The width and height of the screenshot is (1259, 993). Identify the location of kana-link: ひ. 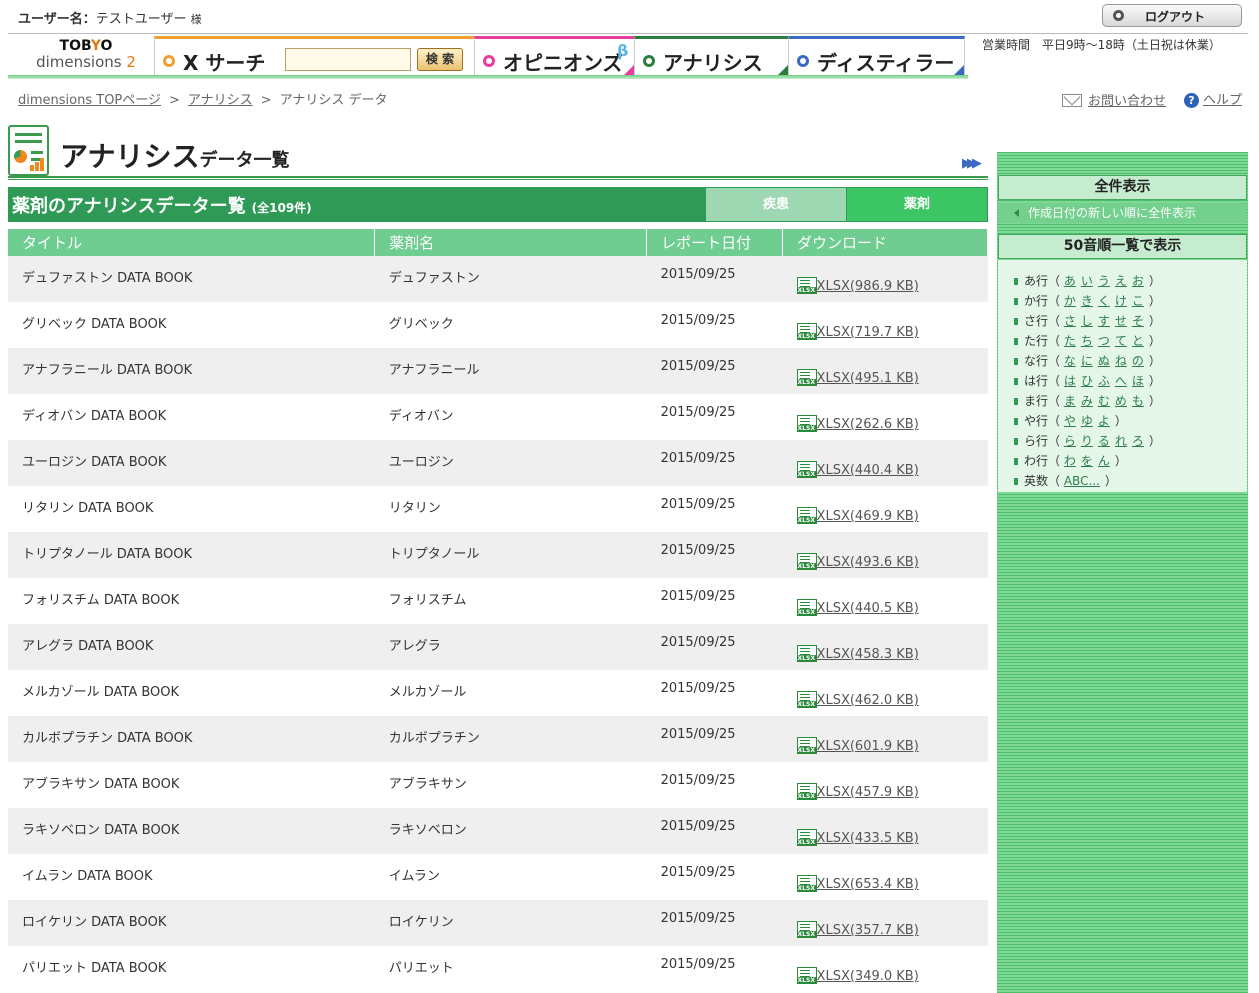
(1087, 381).